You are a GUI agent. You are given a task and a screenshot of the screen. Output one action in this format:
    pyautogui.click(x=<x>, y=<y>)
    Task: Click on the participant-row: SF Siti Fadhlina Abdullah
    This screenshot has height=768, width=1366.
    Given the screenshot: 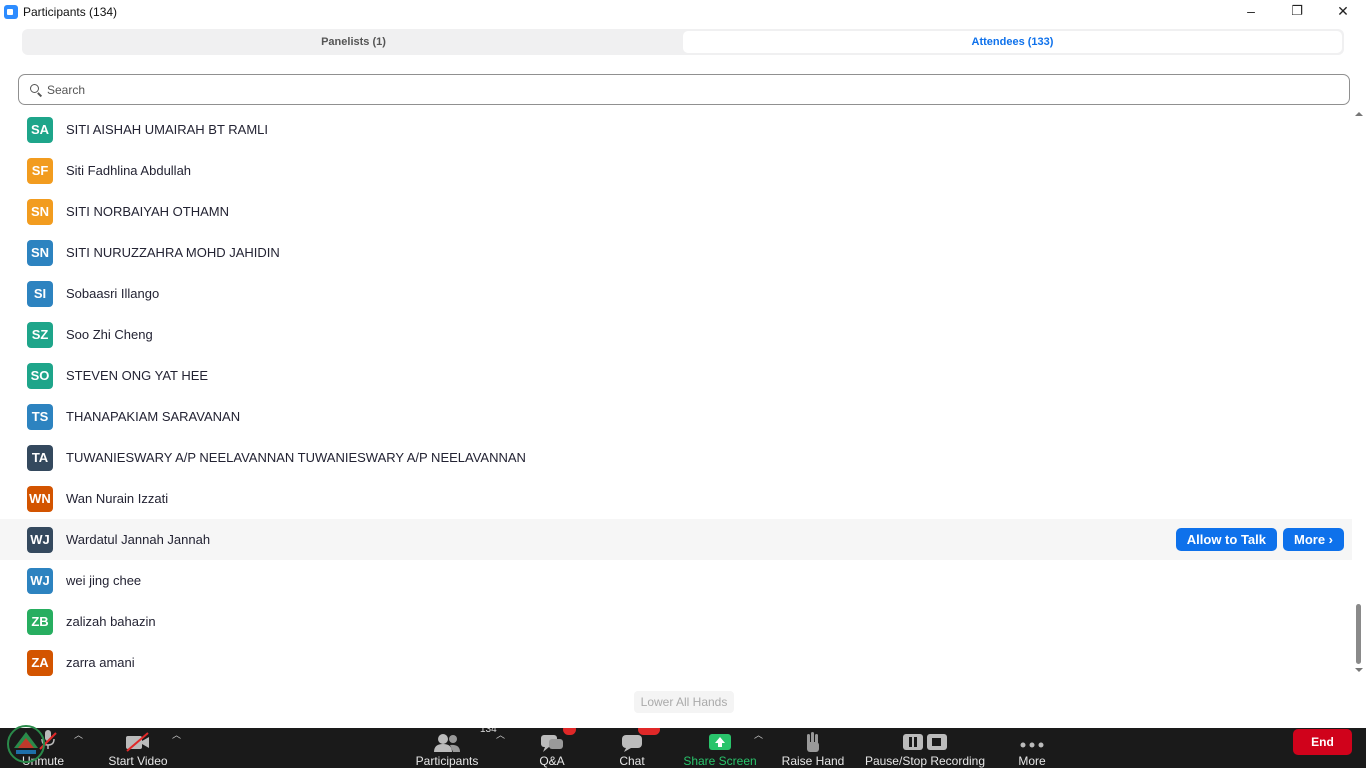 What is the action you would take?
    pyautogui.click(x=676, y=170)
    